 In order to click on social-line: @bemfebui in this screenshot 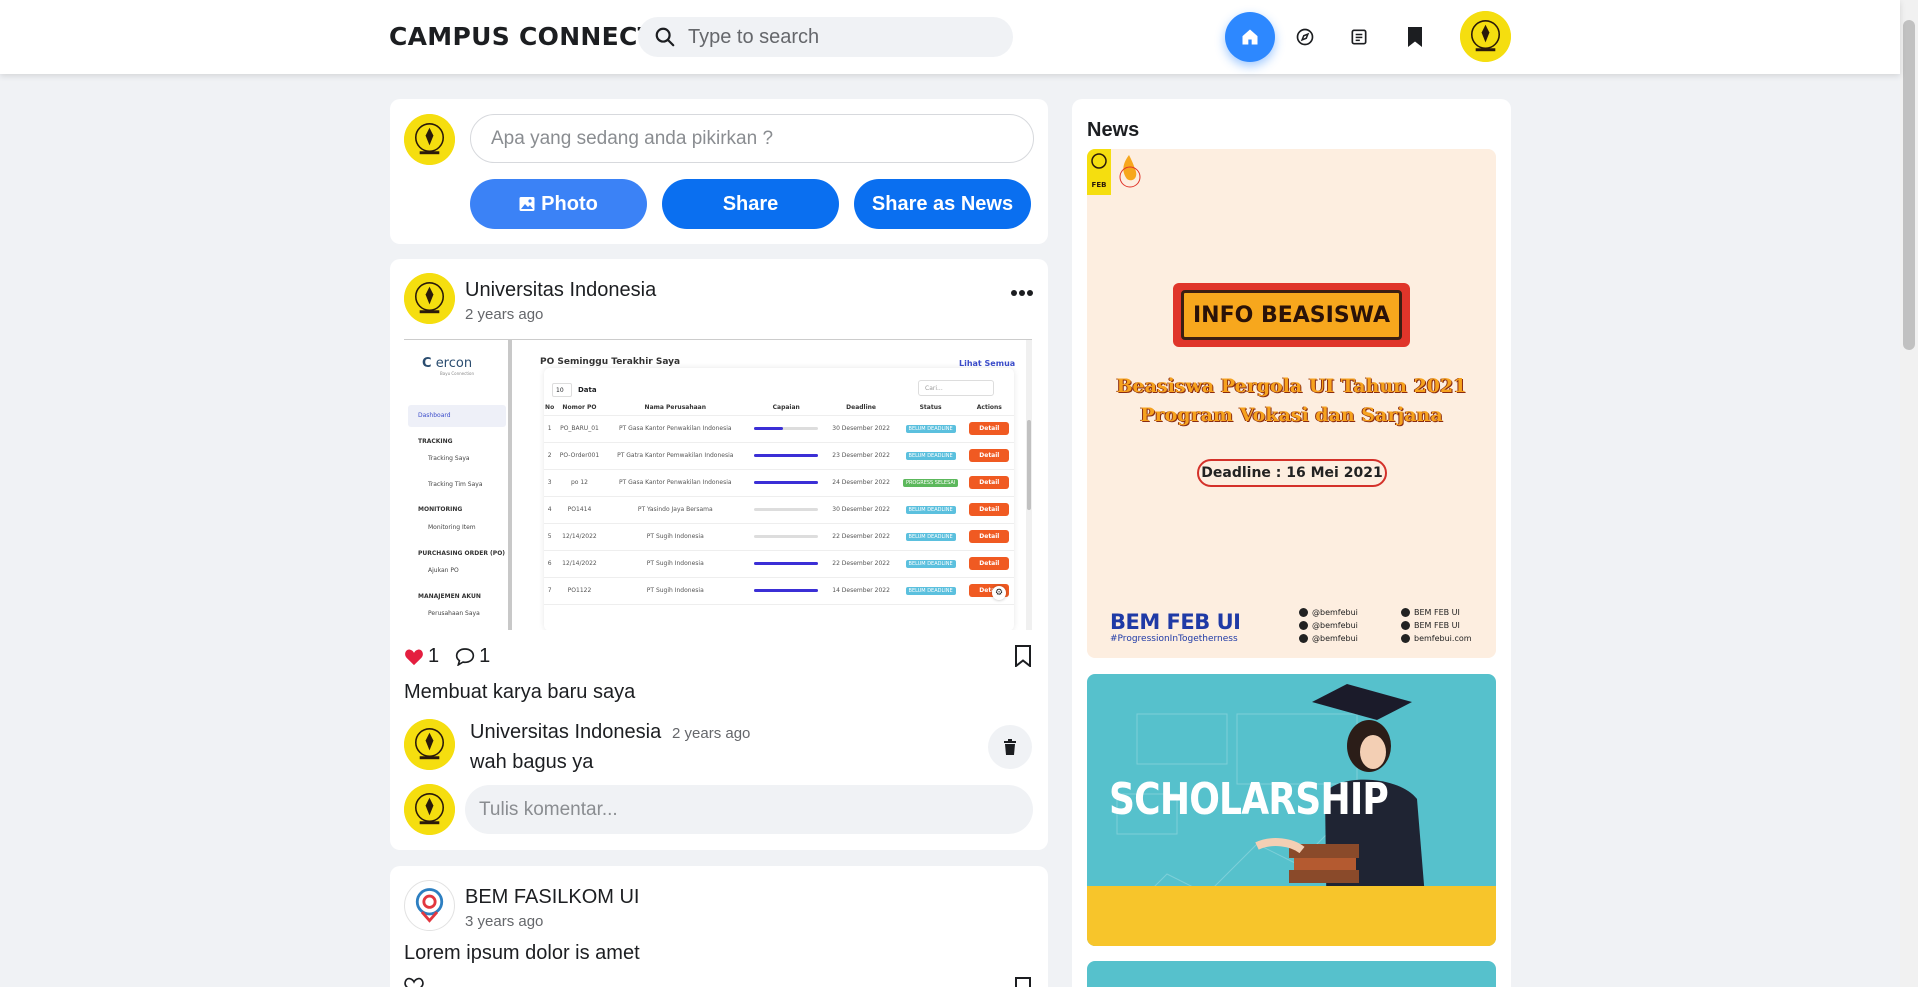, I will do `click(1328, 638)`.